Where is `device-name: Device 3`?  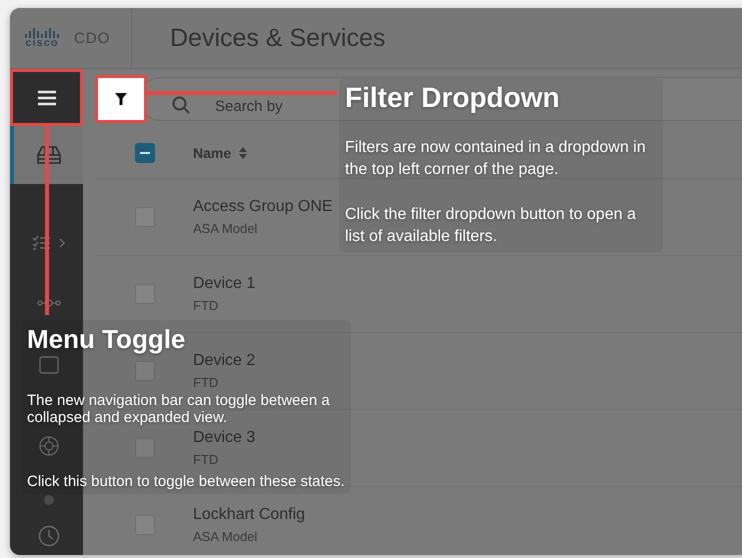 device-name: Device 3 is located at coordinates (224, 438).